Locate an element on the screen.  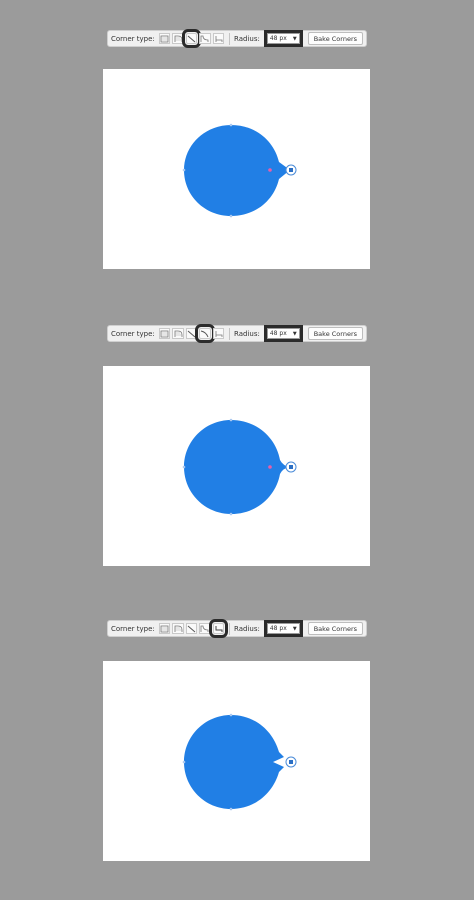
drop-shape-concave is located at coordinates (239, 467).